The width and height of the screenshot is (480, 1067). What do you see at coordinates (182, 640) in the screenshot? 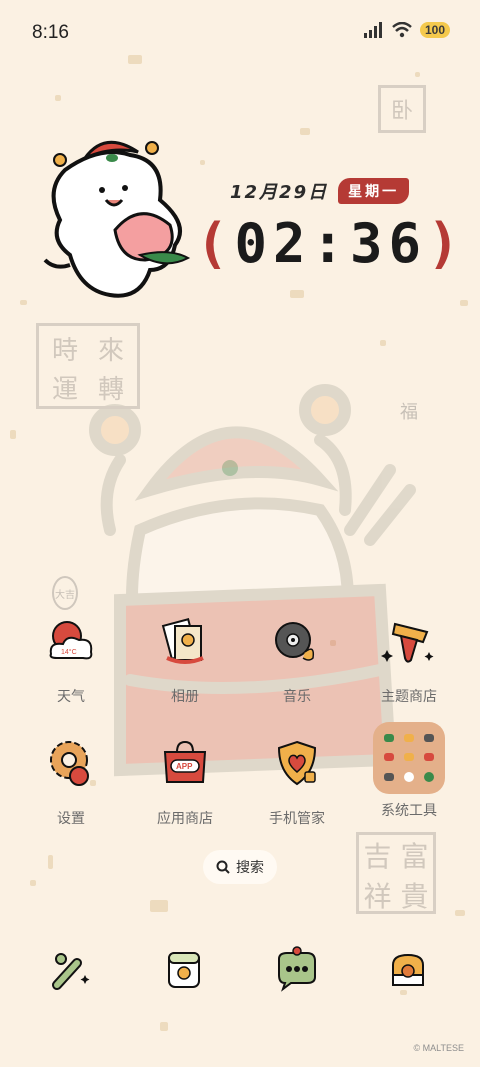
I see `gallery-icon` at bounding box center [182, 640].